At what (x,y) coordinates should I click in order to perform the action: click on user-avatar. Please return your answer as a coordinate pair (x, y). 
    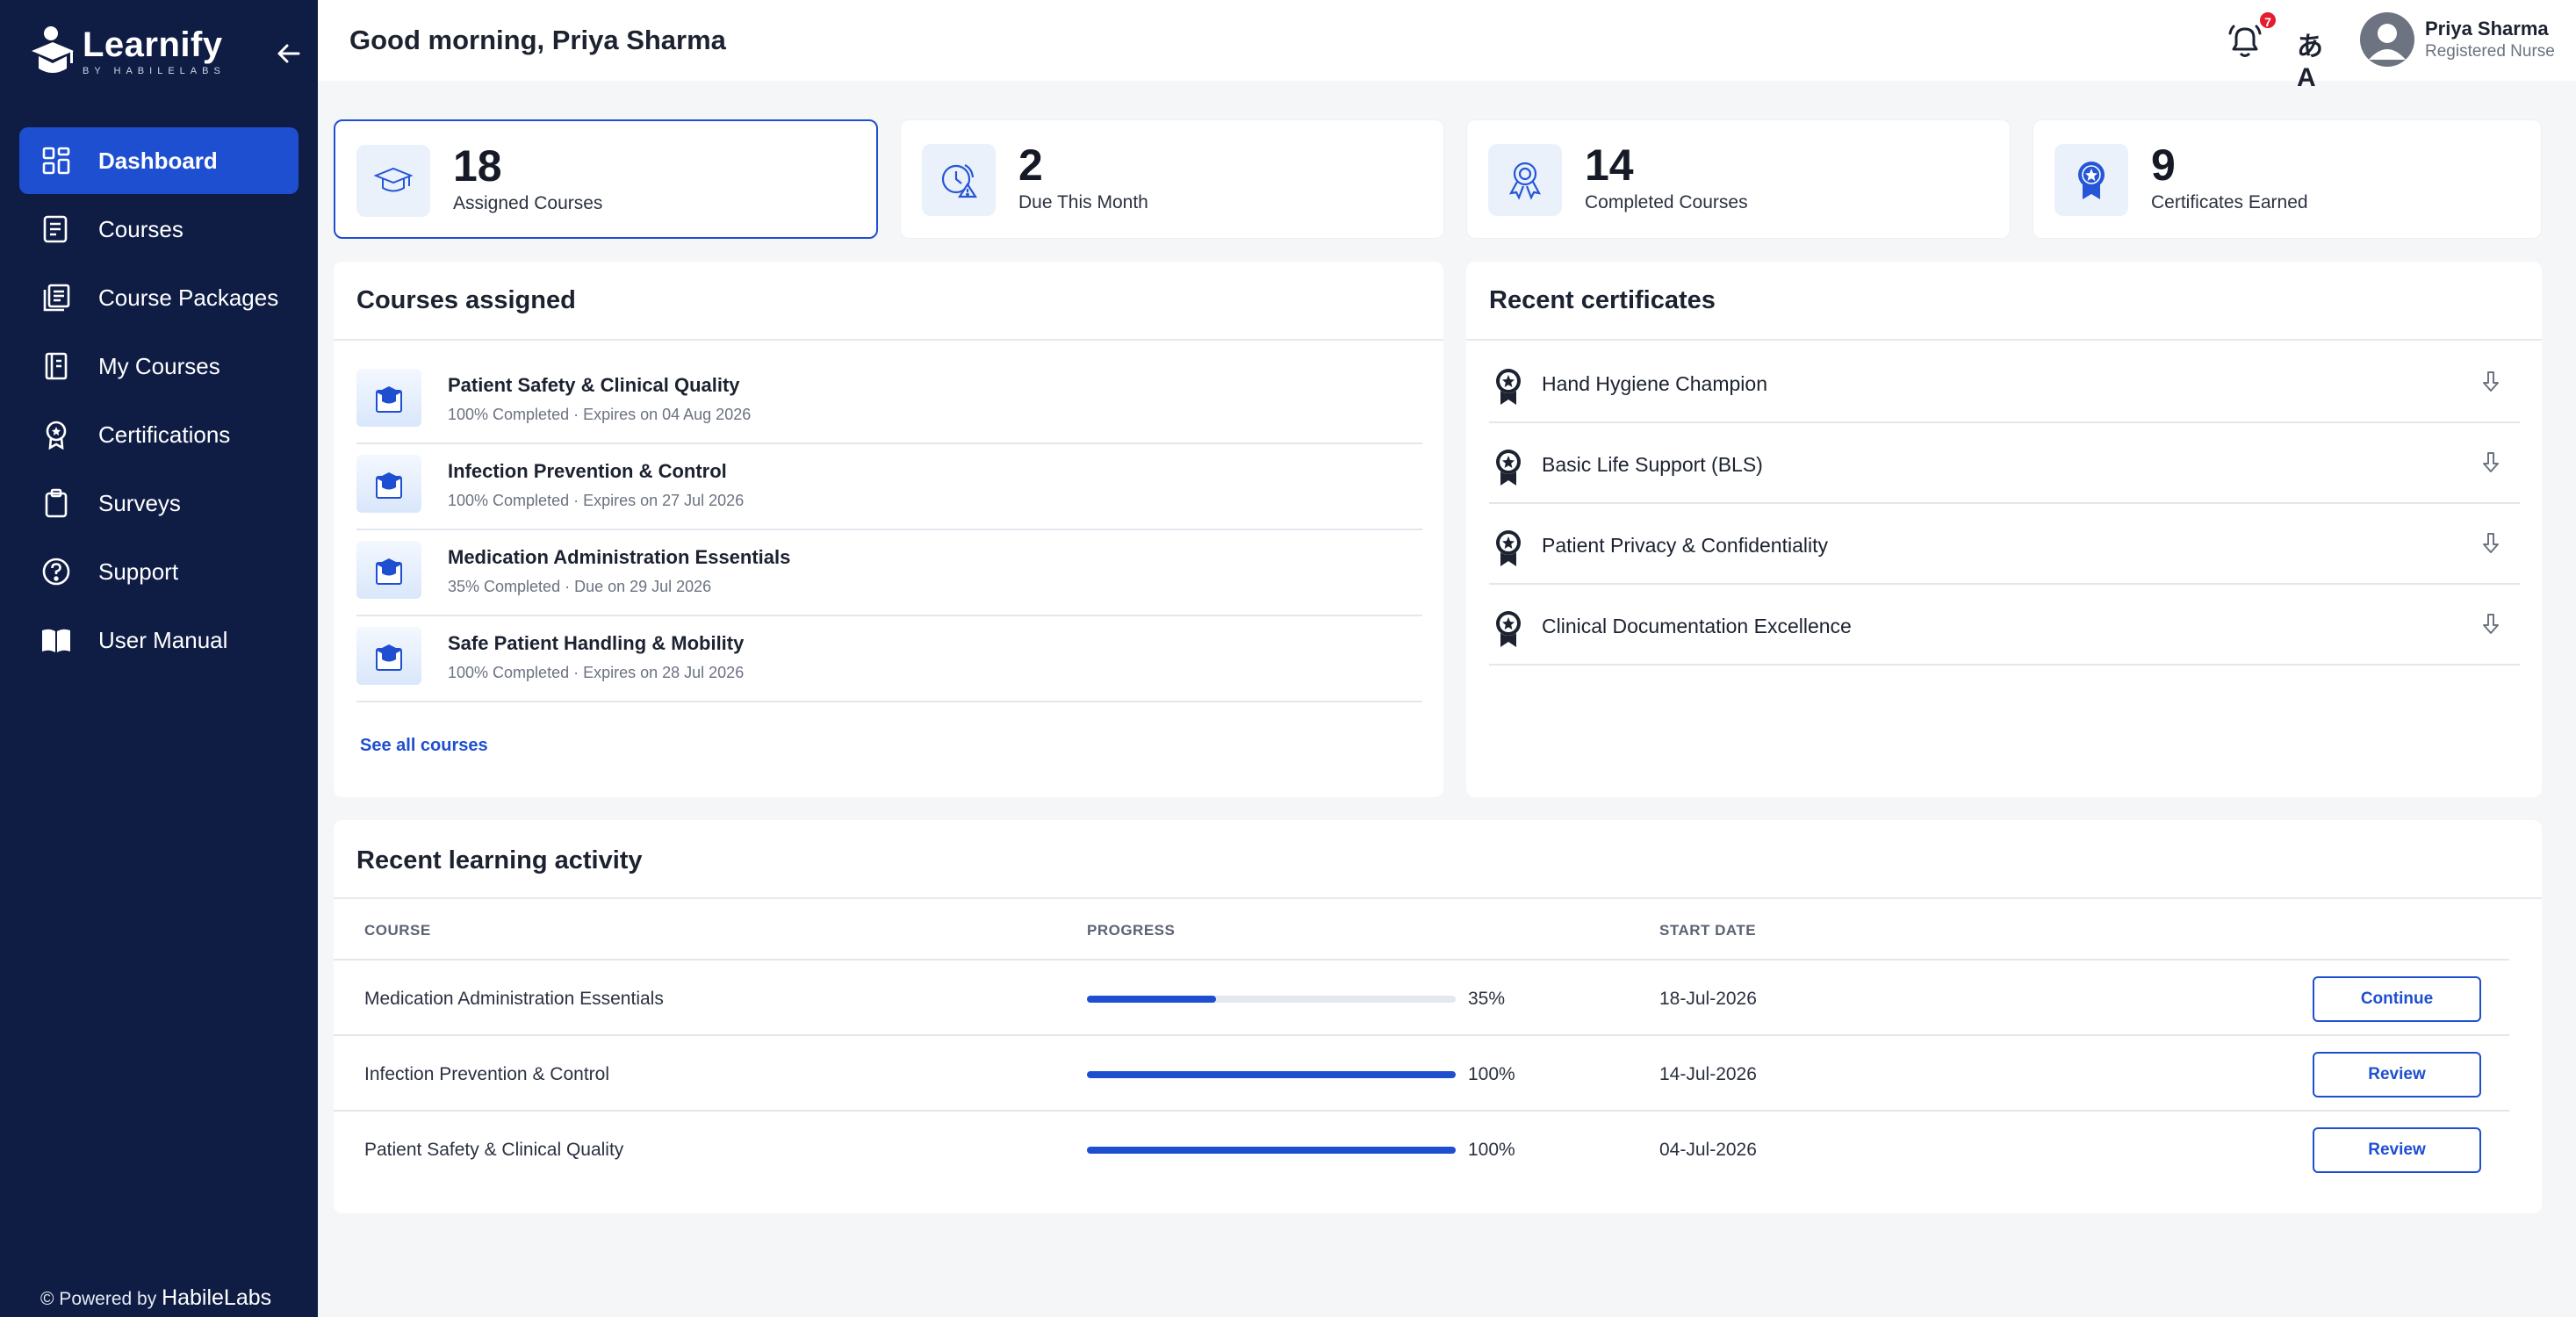
    Looking at the image, I should click on (2387, 39).